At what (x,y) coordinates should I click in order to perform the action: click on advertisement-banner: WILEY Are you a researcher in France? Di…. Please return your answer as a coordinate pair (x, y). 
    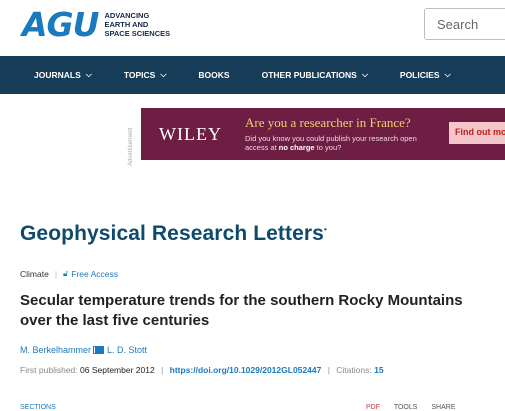
    Looking at the image, I should click on (323, 134).